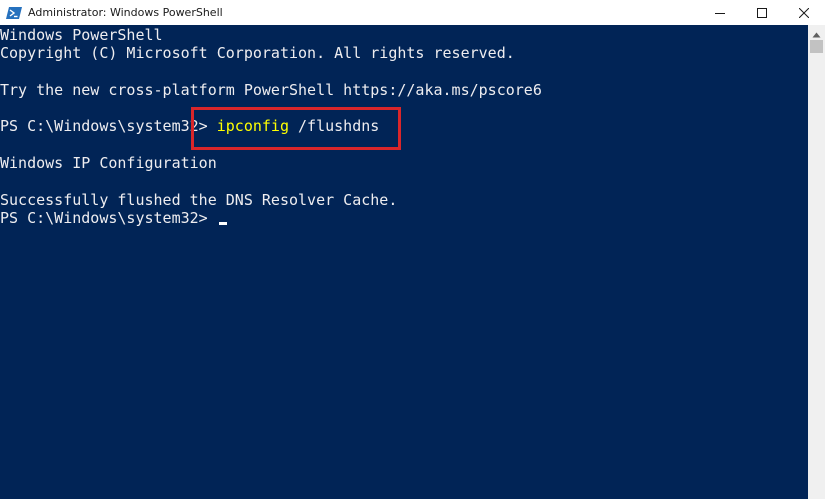 The height and width of the screenshot is (499, 825). What do you see at coordinates (222, 223) in the screenshot?
I see `text-cursor` at bounding box center [222, 223].